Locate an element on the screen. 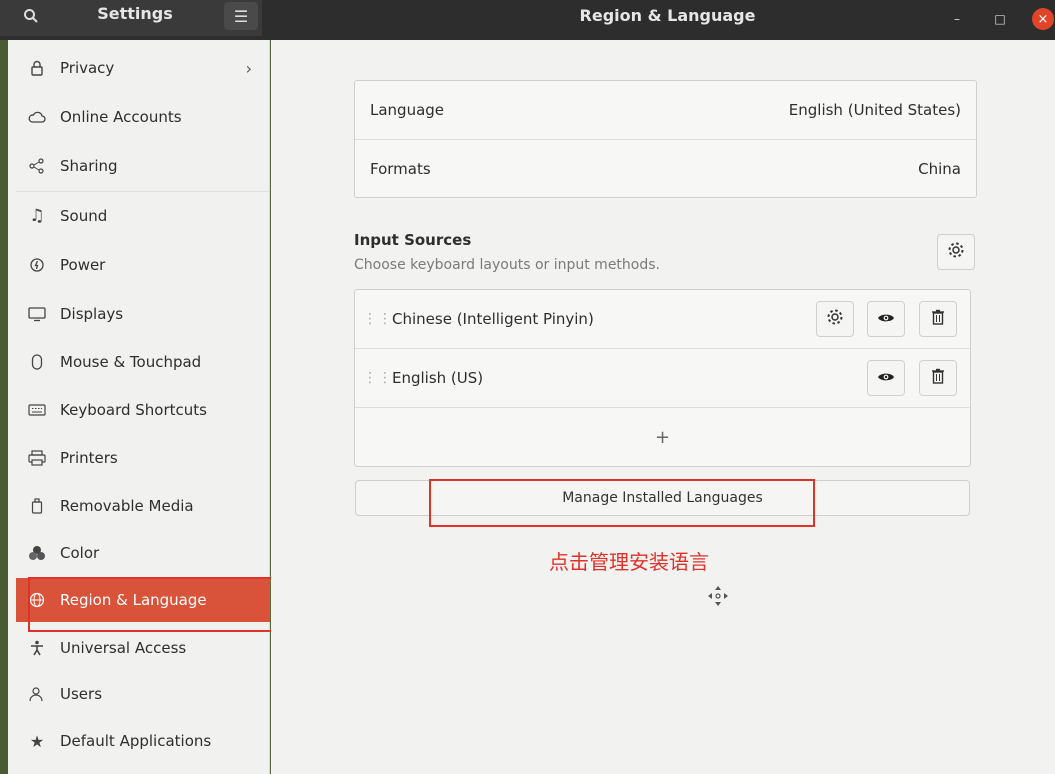 Image resolution: width=1055 pixels, height=774 pixels. formats-row: Formats China is located at coordinates (665, 169).